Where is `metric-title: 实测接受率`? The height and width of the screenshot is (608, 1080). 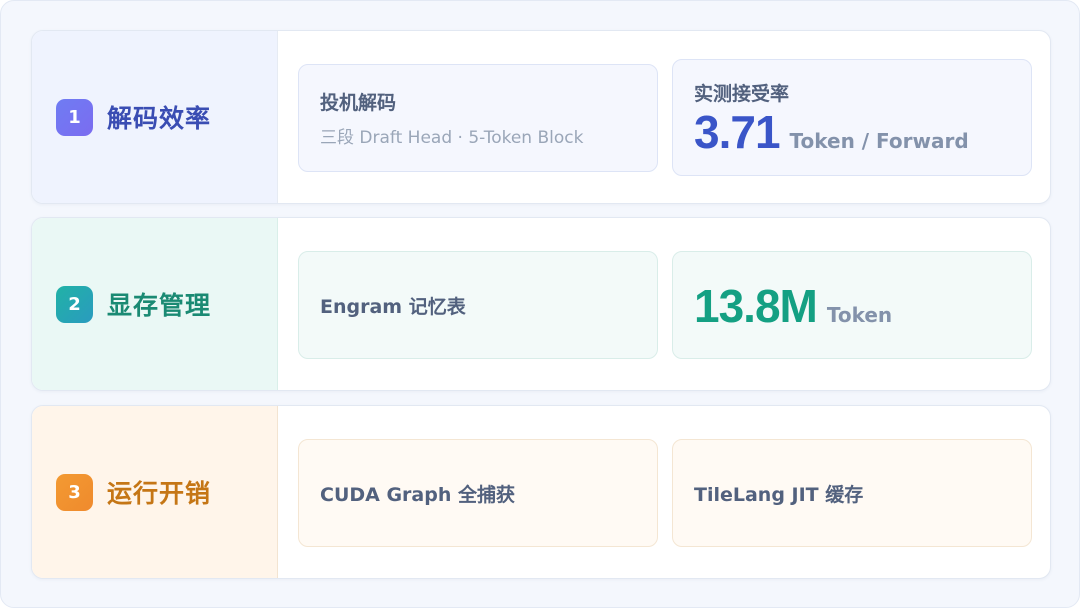
metric-title: 实测接受率 is located at coordinates (742, 93).